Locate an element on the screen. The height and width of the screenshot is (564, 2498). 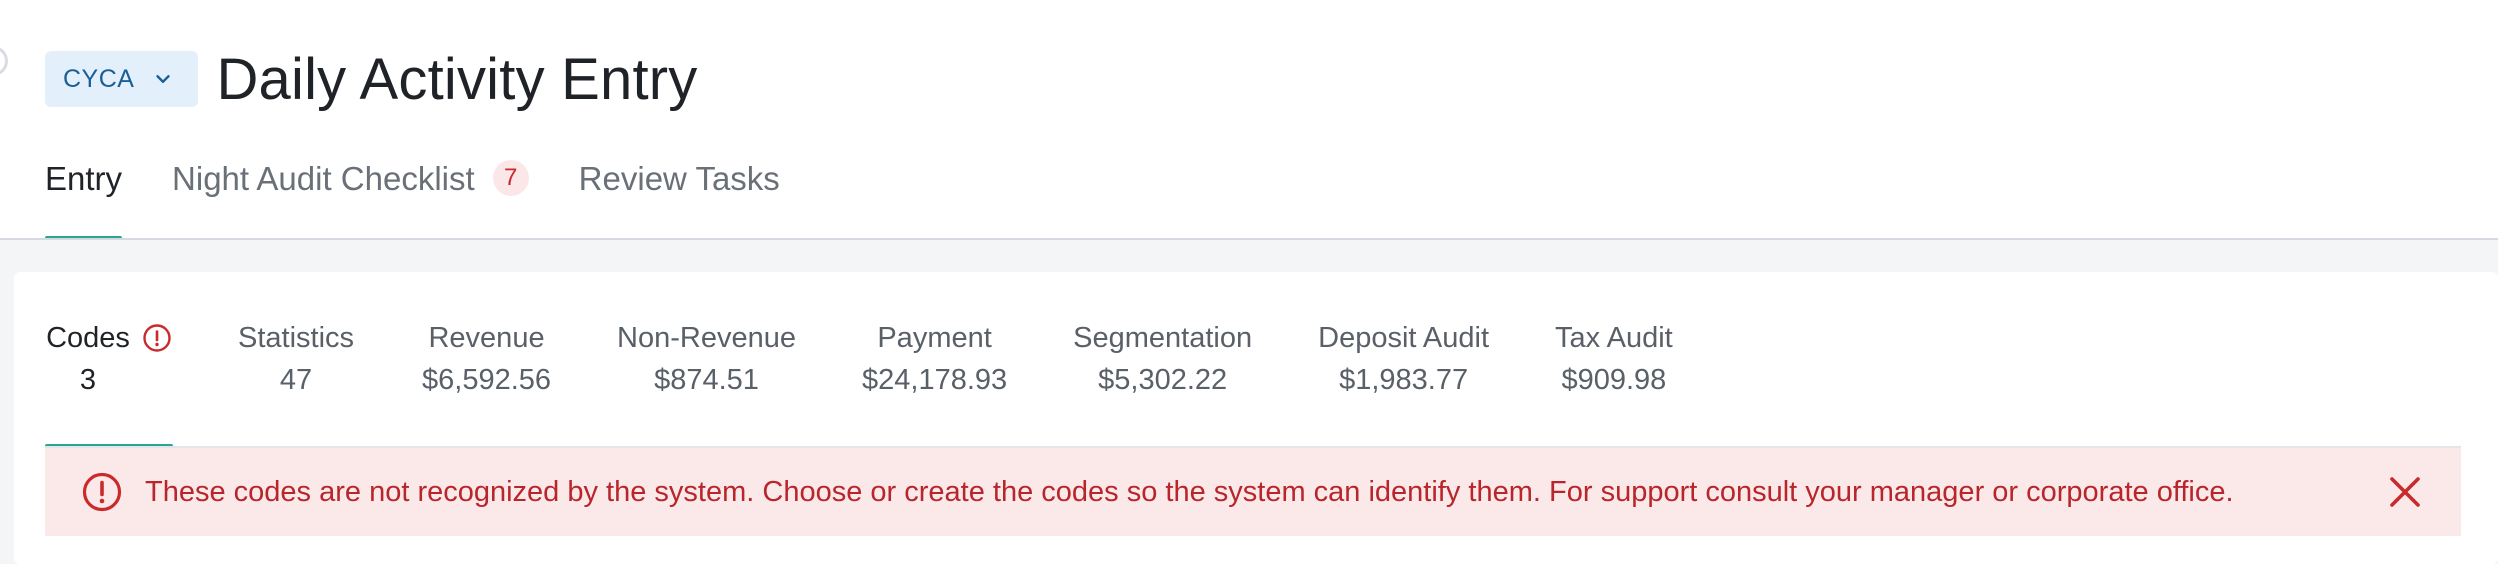
tab-night-audit-checklist: Night Audit Checklist 7 is located at coordinates (350, 200).